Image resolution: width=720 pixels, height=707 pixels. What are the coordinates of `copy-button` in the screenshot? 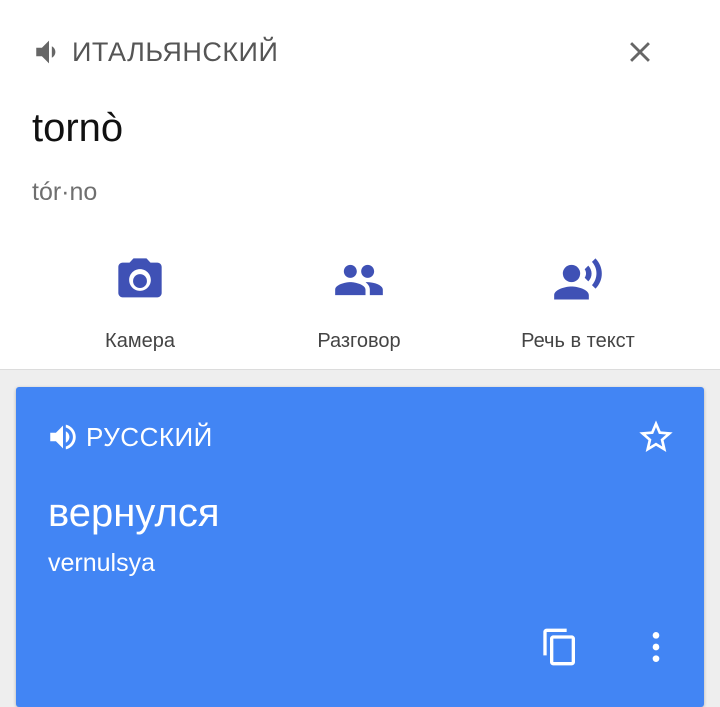 It's located at (560, 647).